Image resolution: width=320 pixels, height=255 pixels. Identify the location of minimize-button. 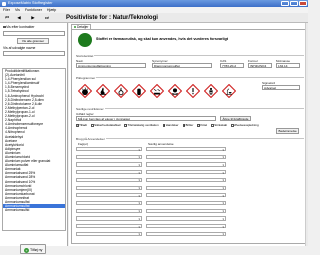
(285, 3).